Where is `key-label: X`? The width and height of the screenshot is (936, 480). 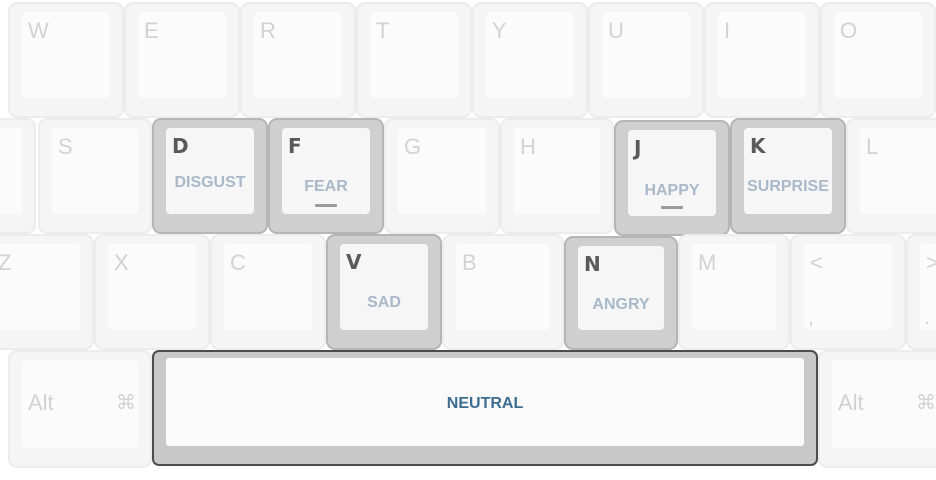 key-label: X is located at coordinates (121, 262).